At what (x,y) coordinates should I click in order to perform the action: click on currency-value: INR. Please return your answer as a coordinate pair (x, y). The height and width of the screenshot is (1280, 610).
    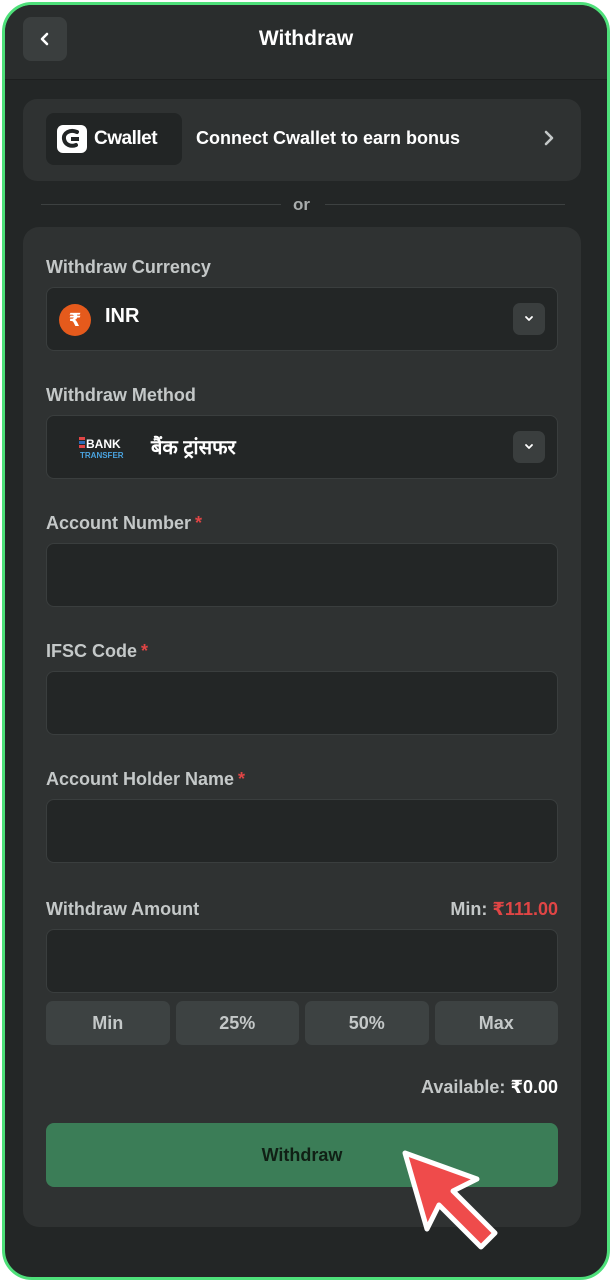
    Looking at the image, I should click on (122, 316).